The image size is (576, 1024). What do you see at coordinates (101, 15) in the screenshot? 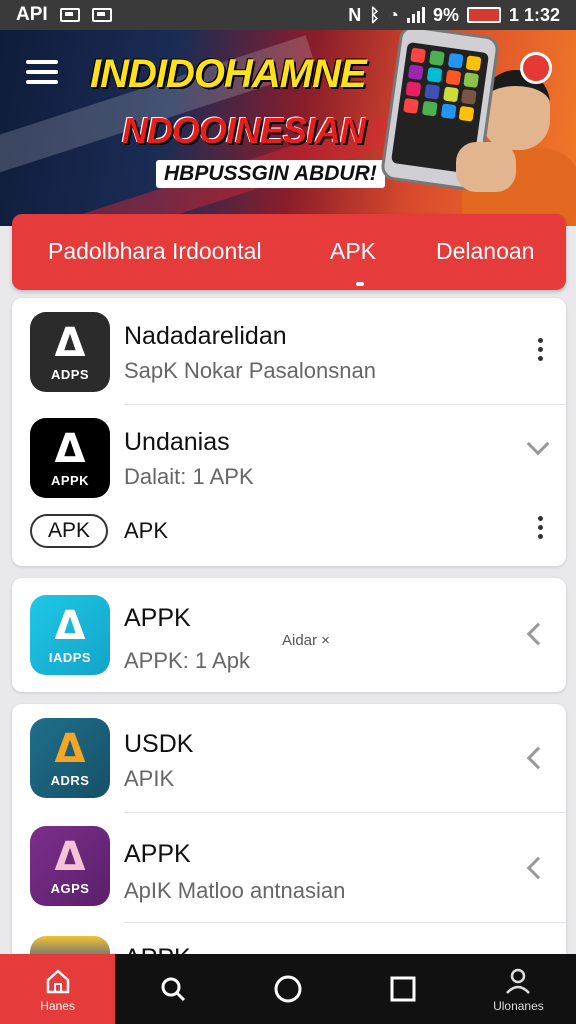
I see `image-icon` at bounding box center [101, 15].